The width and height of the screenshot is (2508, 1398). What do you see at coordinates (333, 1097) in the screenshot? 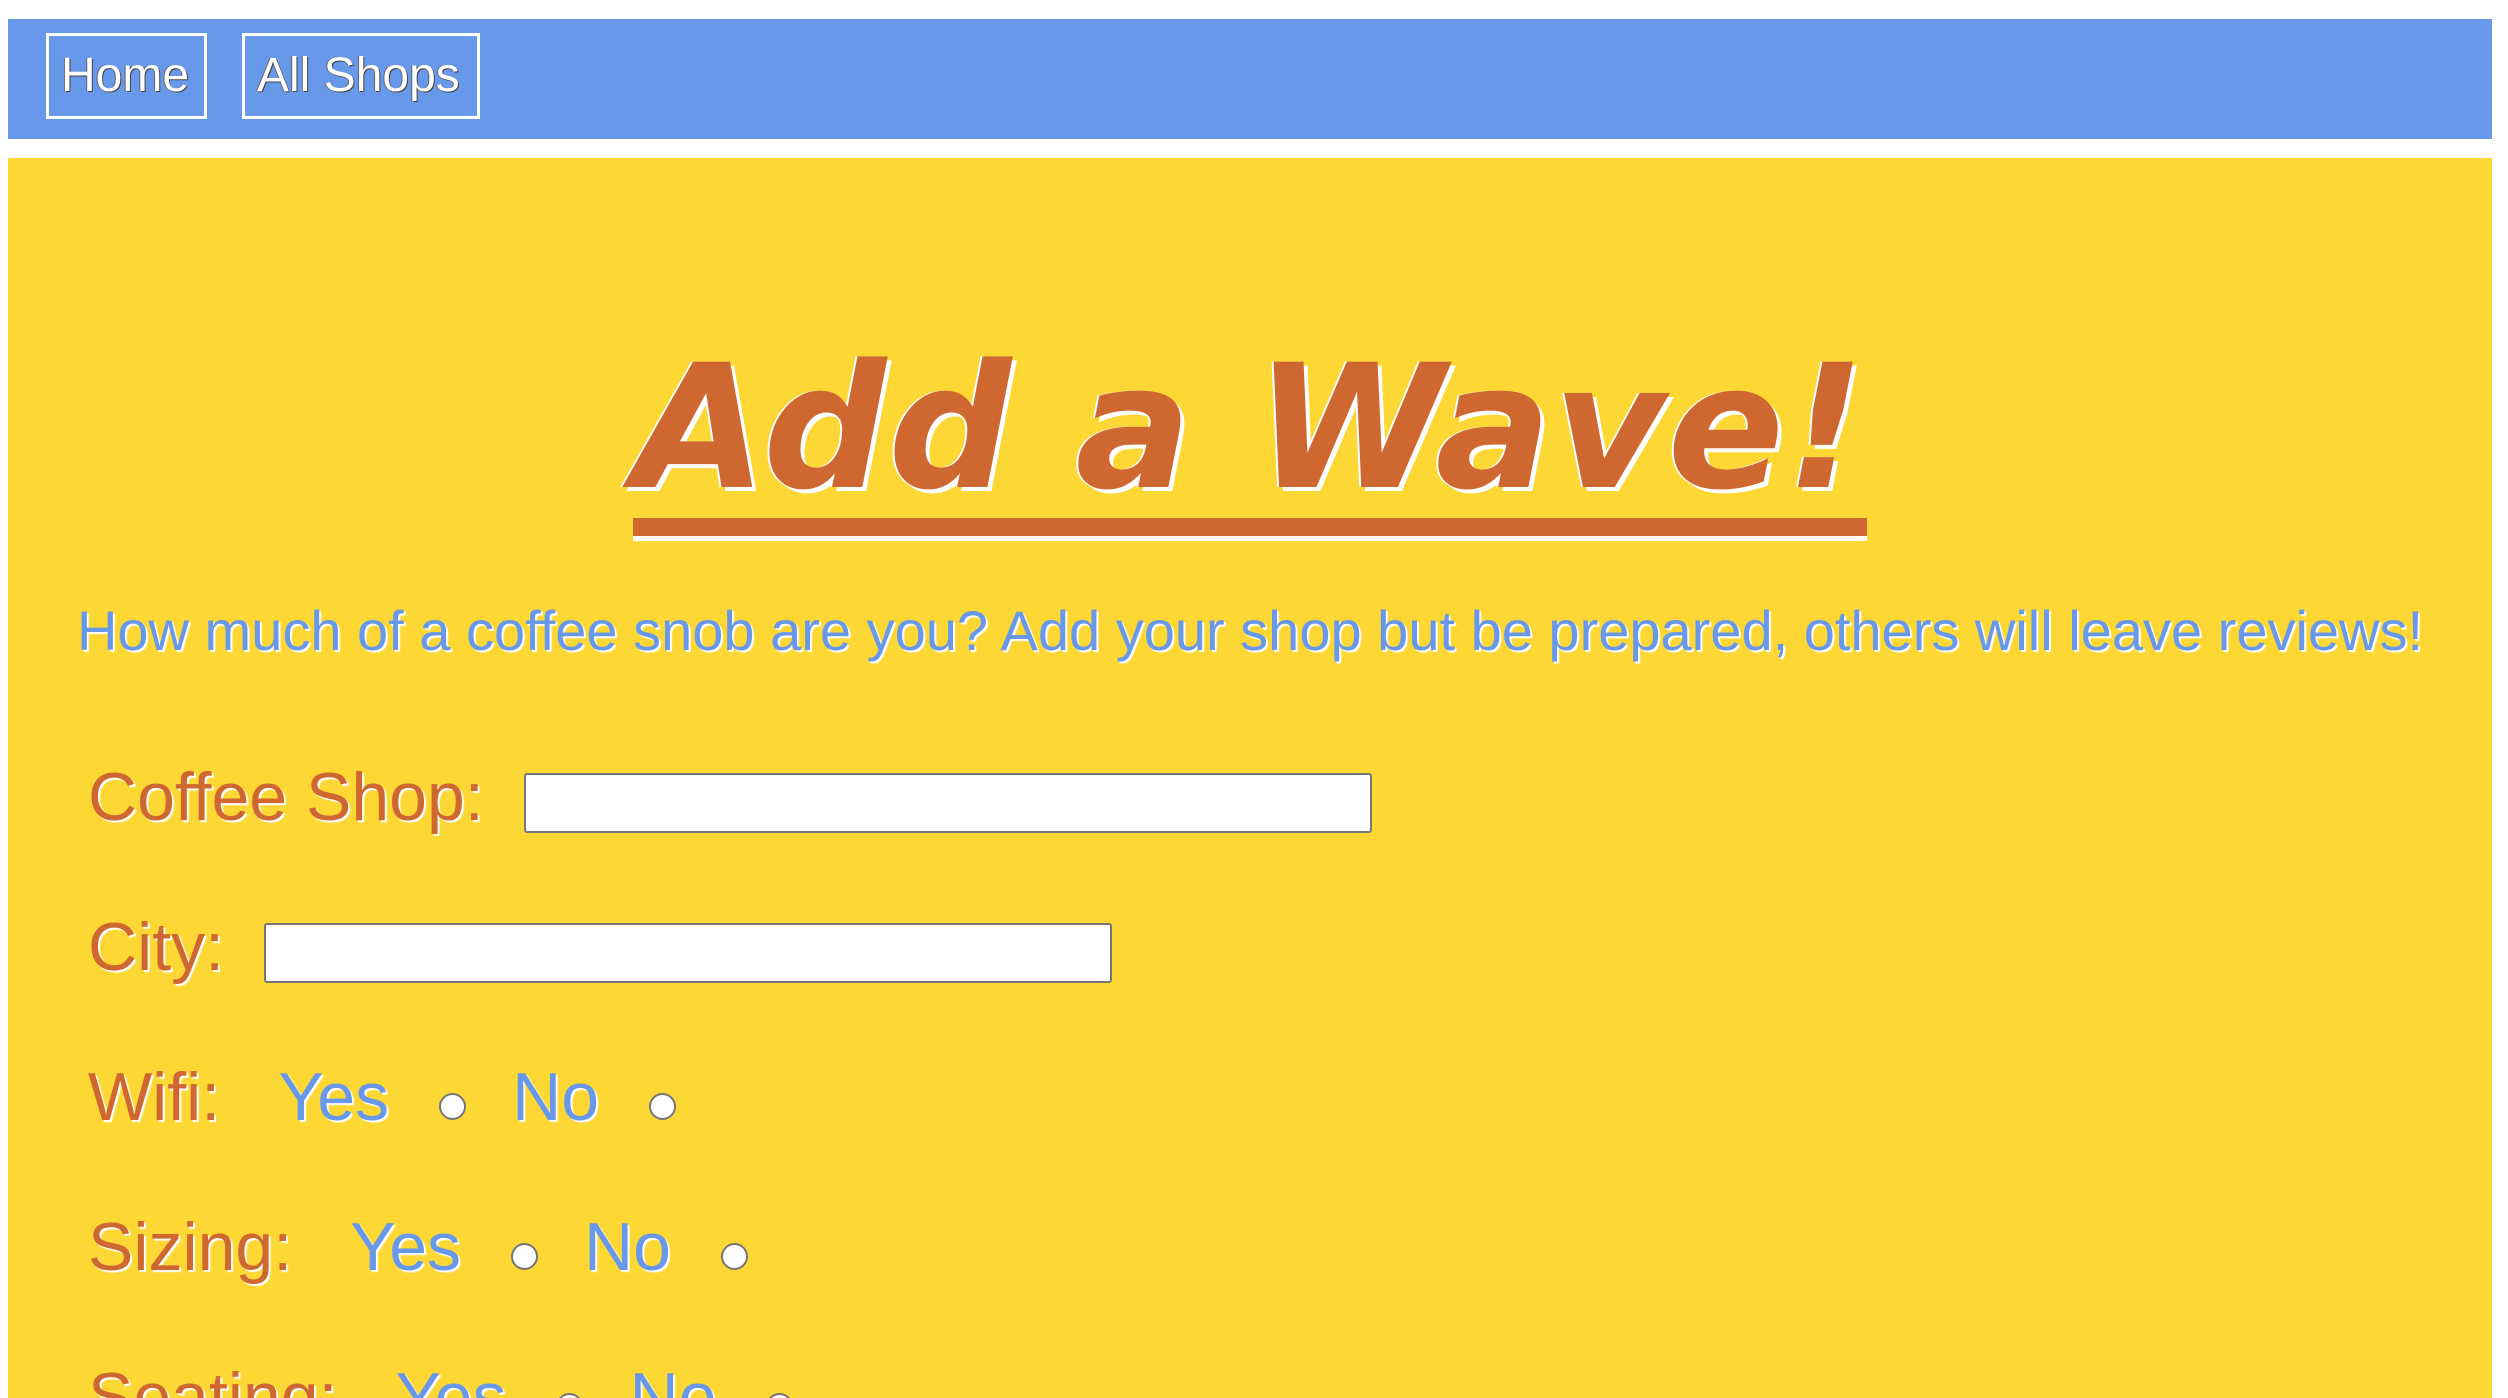
I see `wifi-yes-label: Yes` at bounding box center [333, 1097].